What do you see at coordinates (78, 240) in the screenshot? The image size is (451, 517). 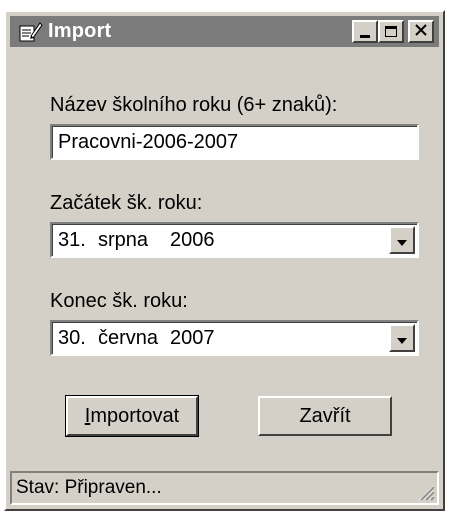 I see `start-day: 31.` at bounding box center [78, 240].